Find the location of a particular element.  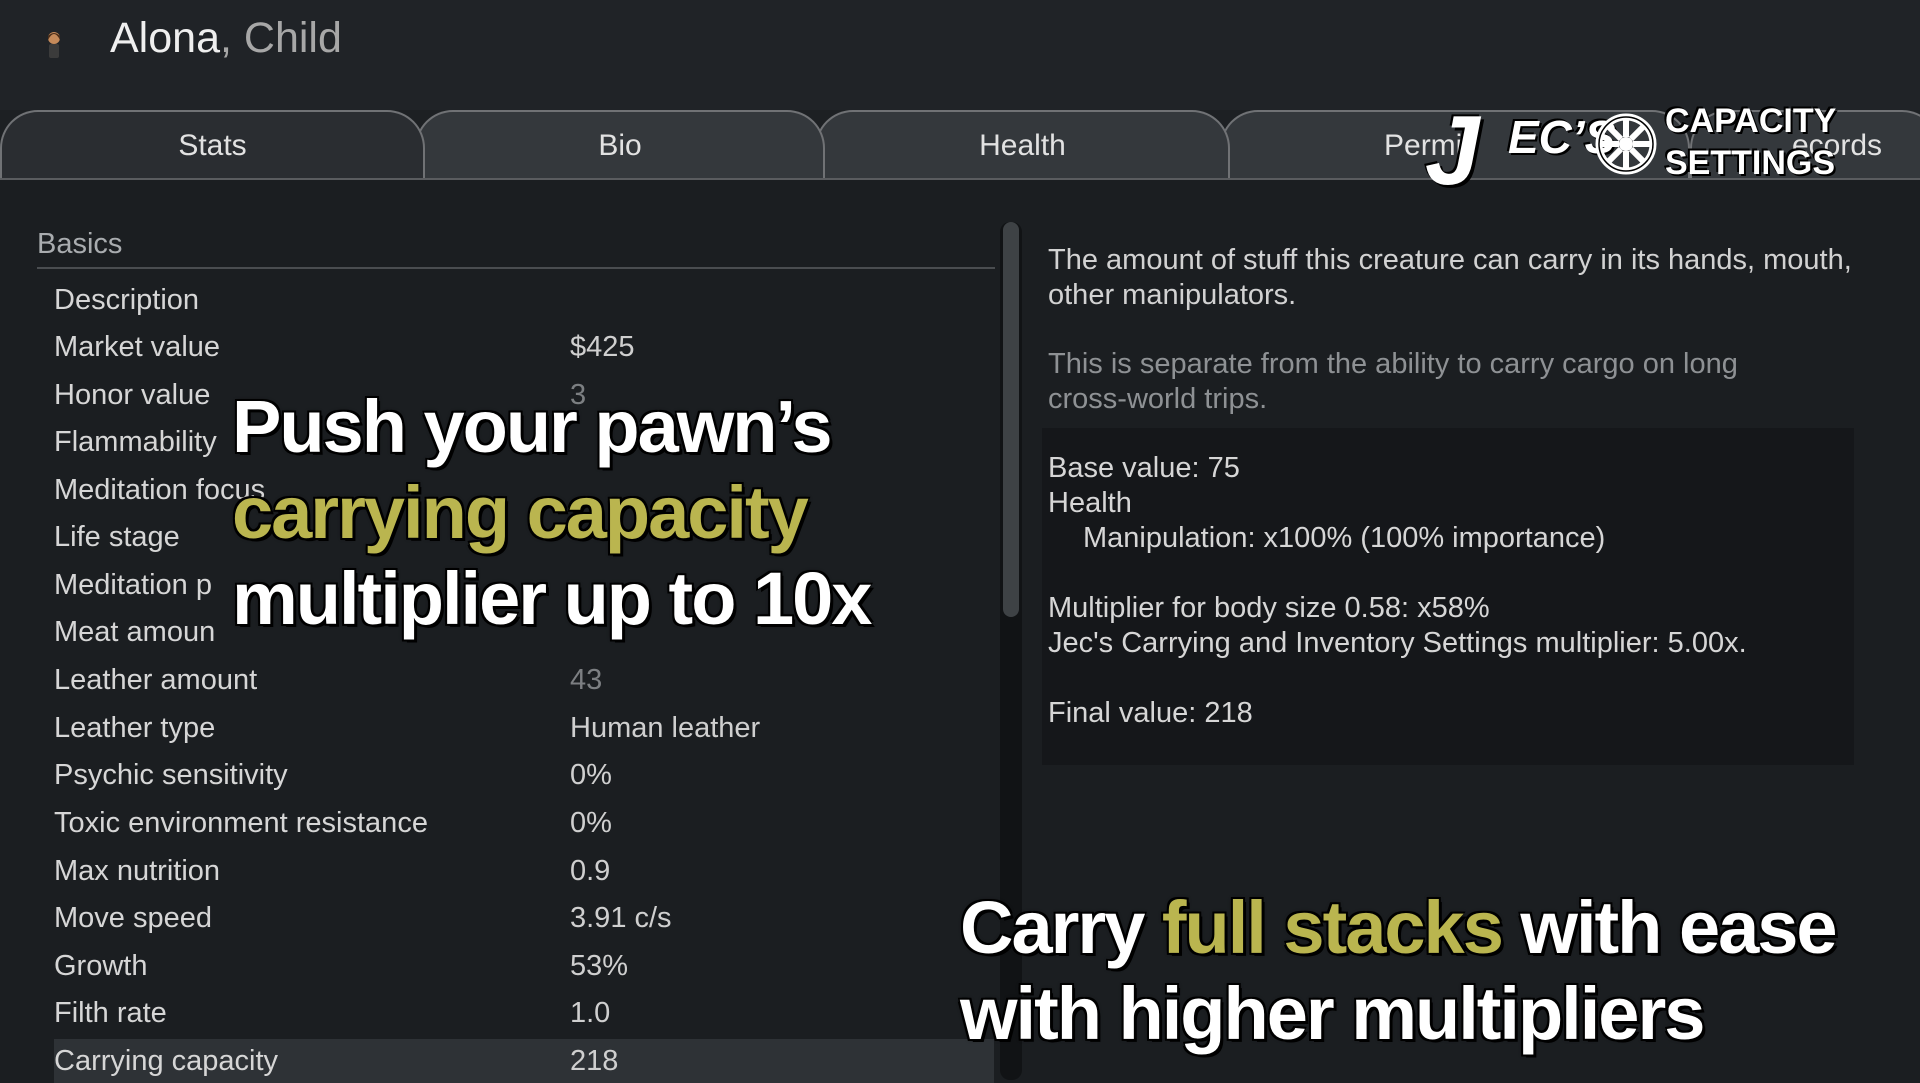

stat-row: Psychic sensitivity 0% is located at coordinates (524, 775).